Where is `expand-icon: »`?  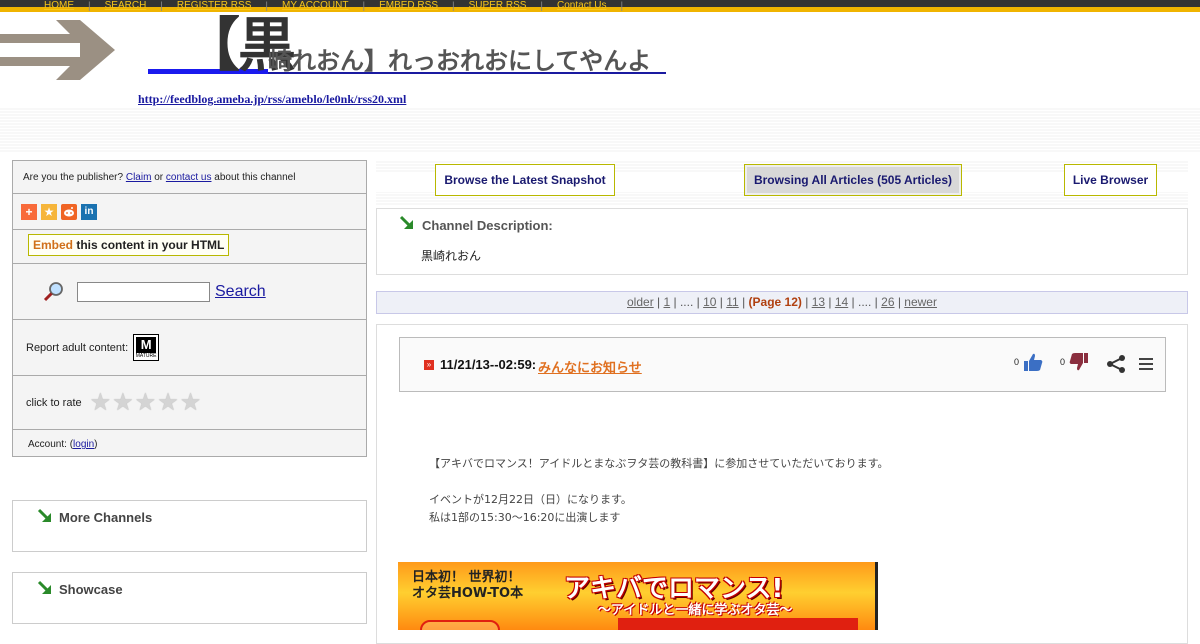 expand-icon: » is located at coordinates (429, 365).